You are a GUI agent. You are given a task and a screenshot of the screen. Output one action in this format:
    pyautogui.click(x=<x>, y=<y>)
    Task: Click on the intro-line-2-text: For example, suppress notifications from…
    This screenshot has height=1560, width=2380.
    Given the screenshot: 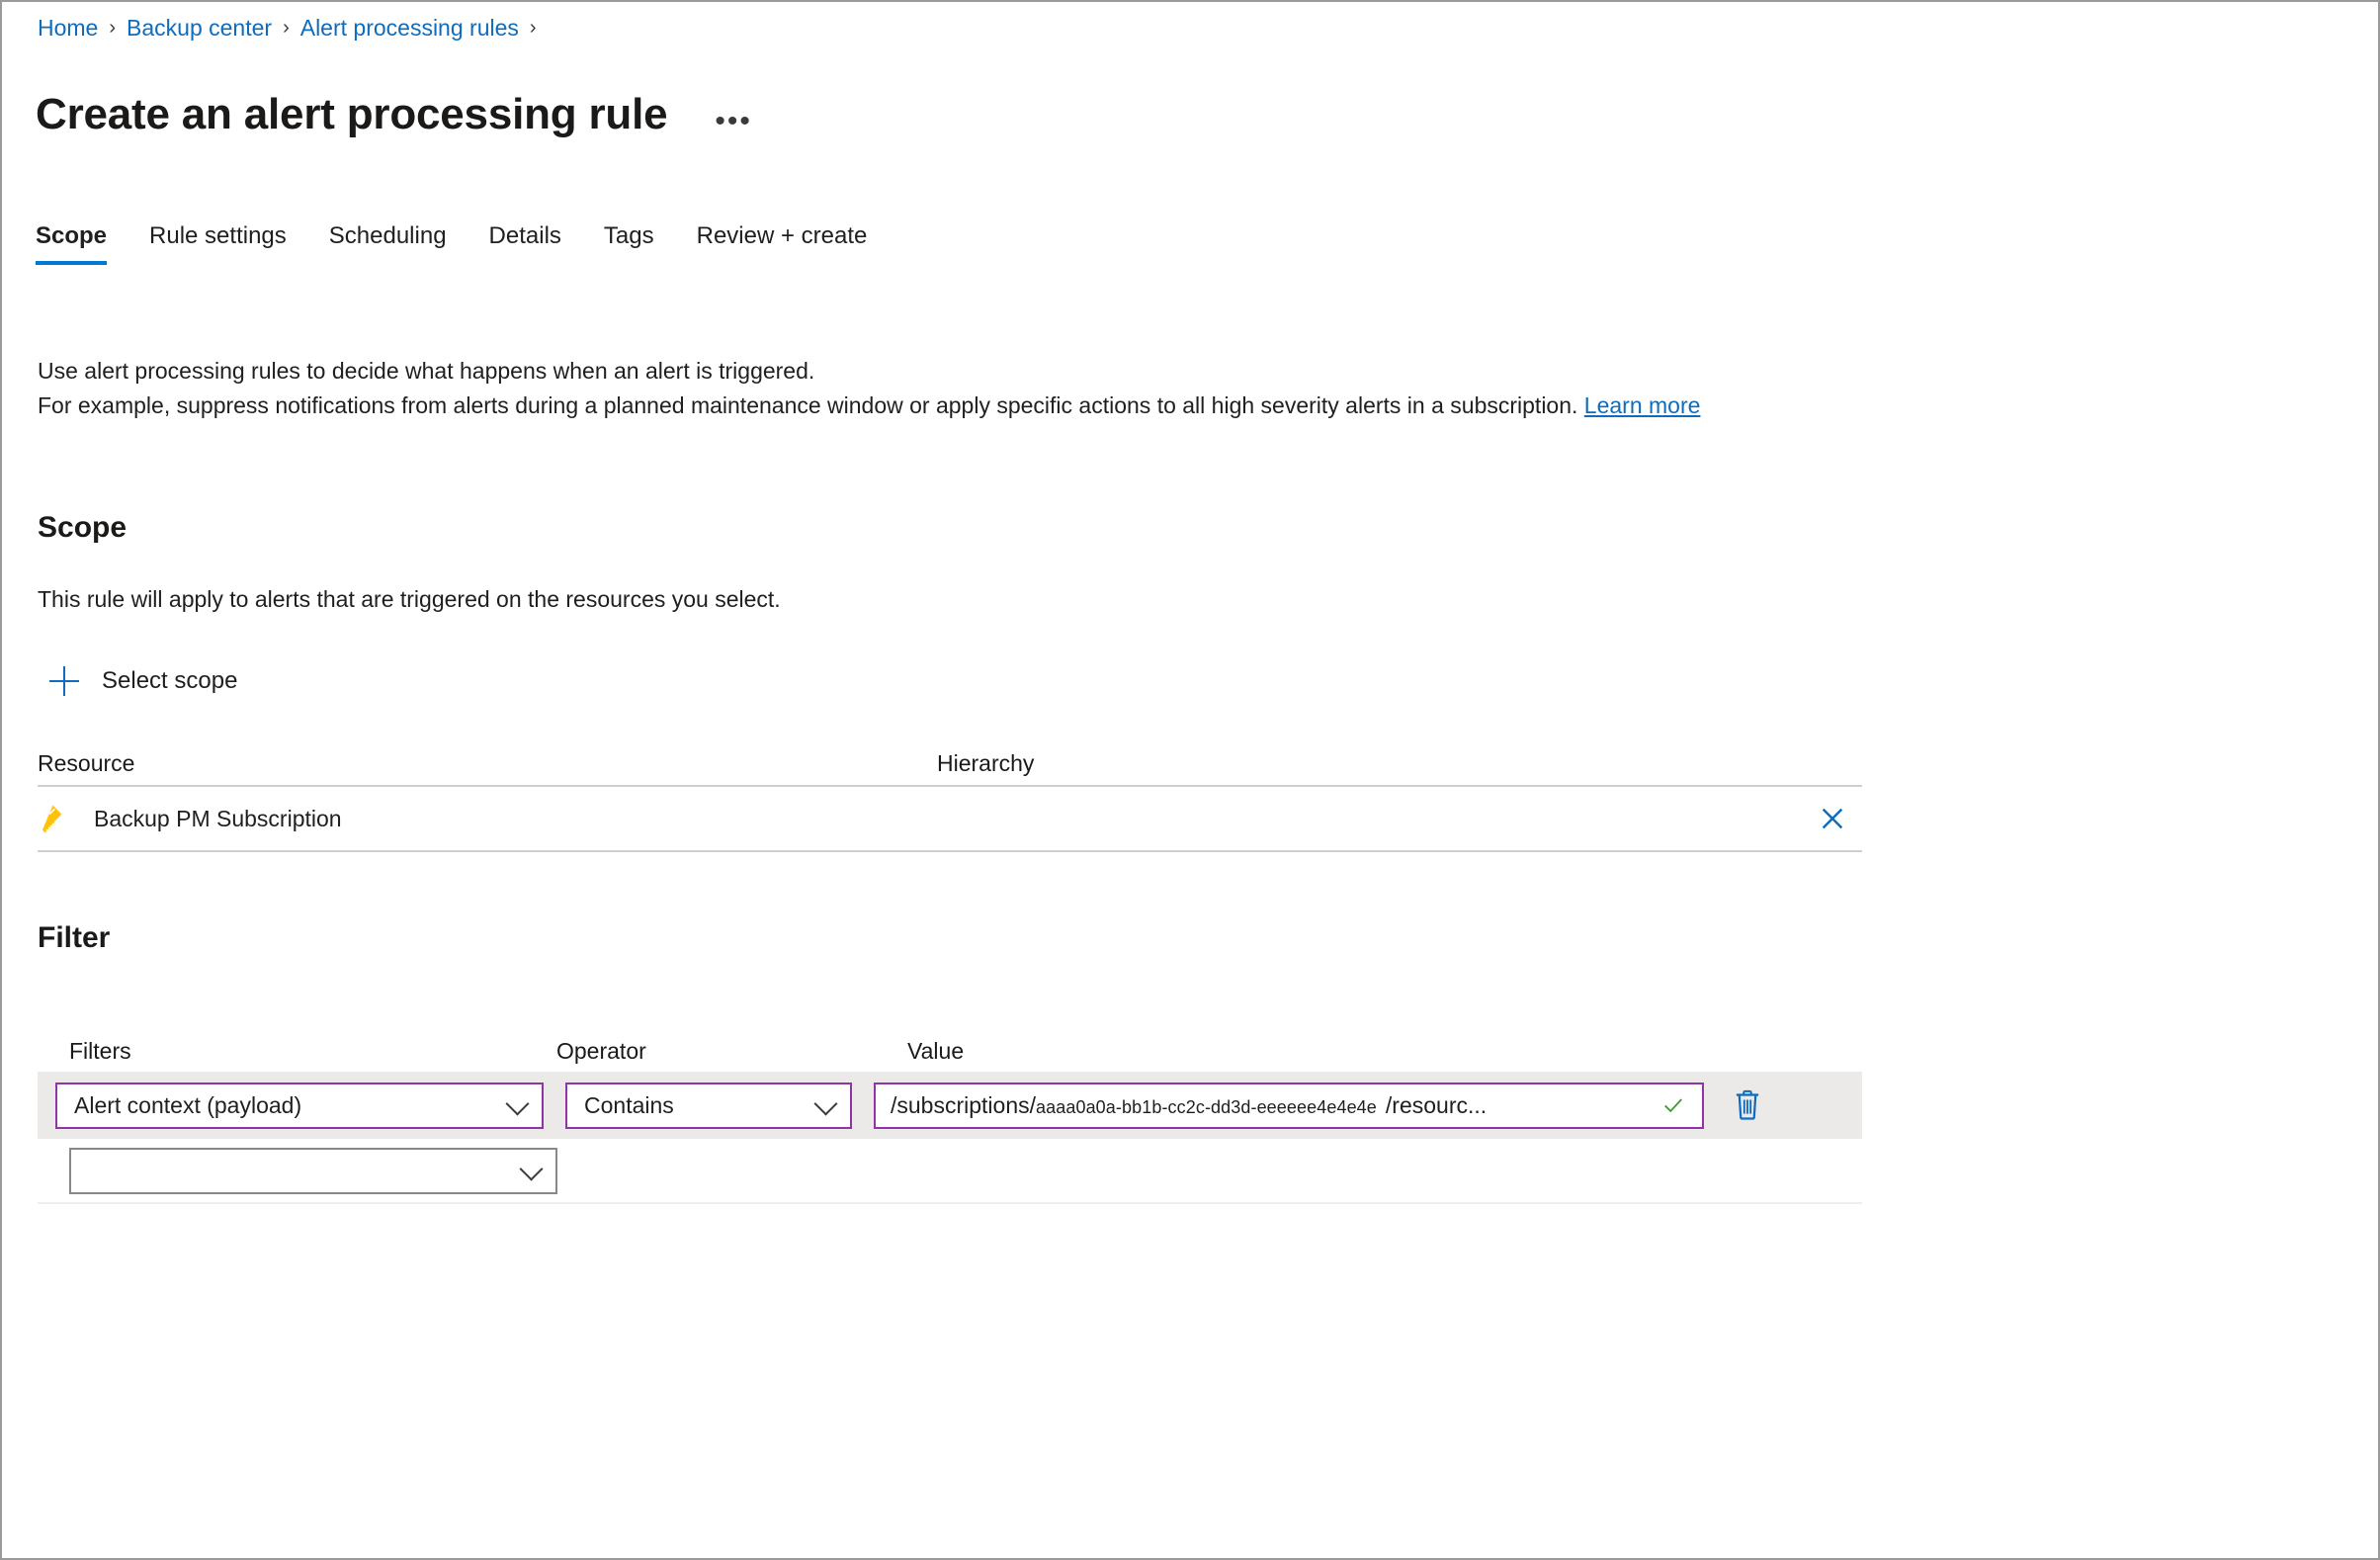 What is the action you would take?
    pyautogui.click(x=808, y=405)
    